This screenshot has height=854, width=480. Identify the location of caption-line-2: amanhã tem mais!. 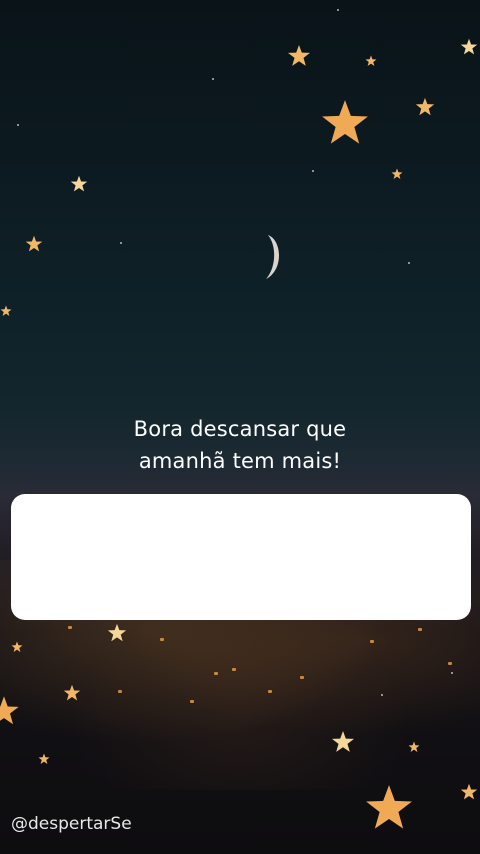
(240, 461).